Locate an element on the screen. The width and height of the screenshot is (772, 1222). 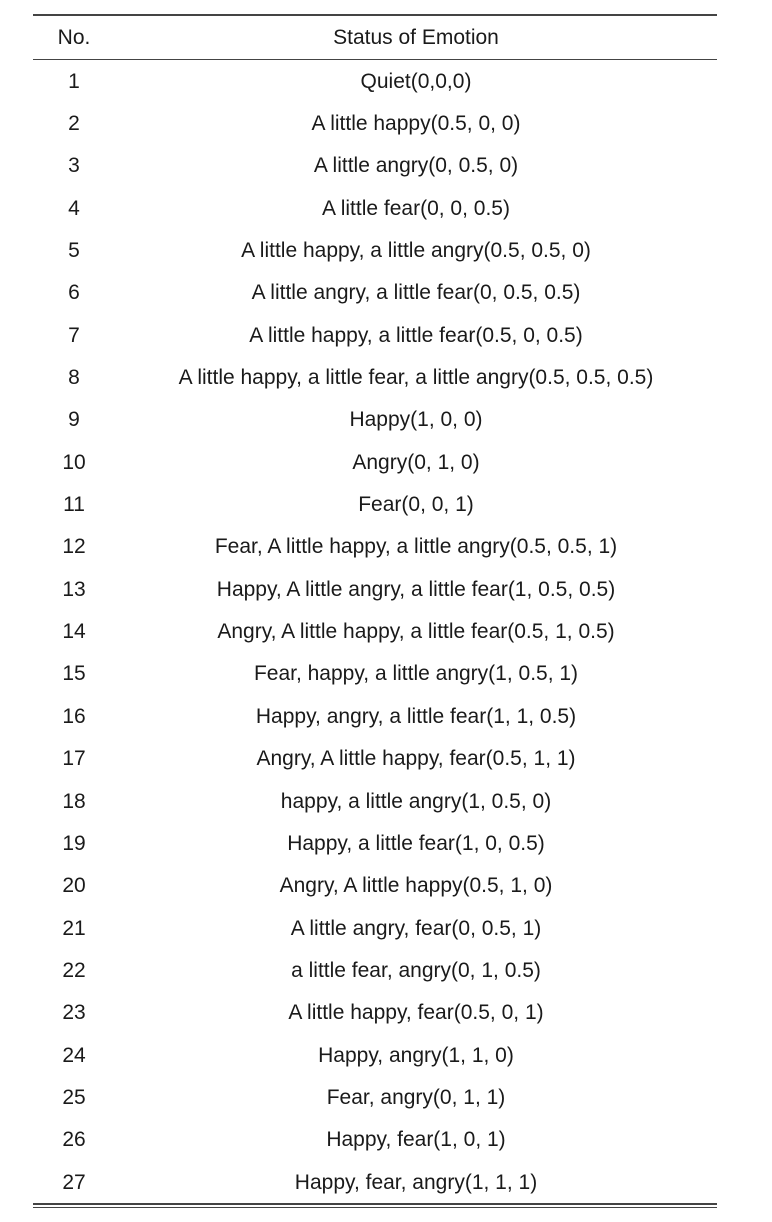
cell-status: Angry, A little happy, fear(0.5, 1, 1) is located at coordinates (416, 759).